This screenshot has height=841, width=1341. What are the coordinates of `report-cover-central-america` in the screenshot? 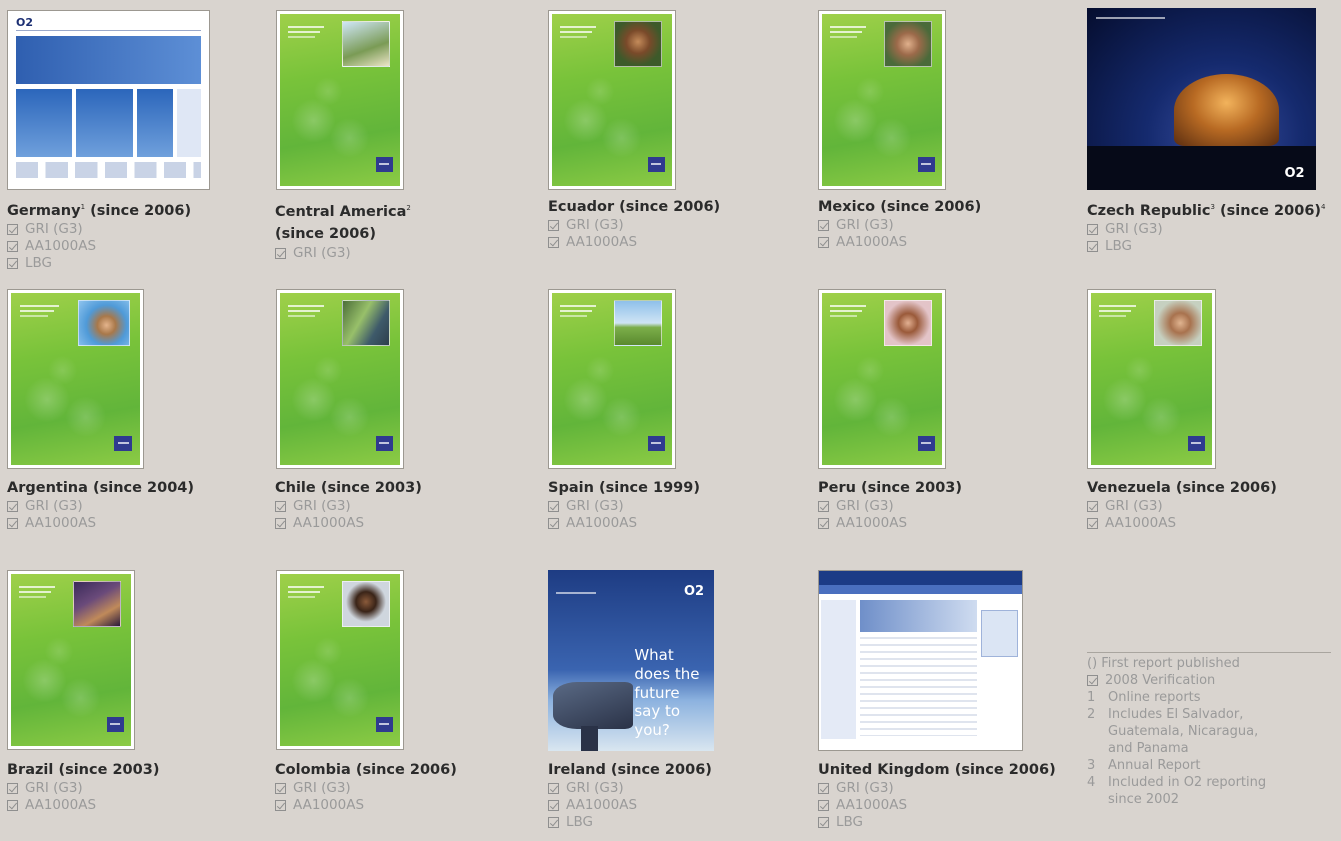 It's located at (340, 100).